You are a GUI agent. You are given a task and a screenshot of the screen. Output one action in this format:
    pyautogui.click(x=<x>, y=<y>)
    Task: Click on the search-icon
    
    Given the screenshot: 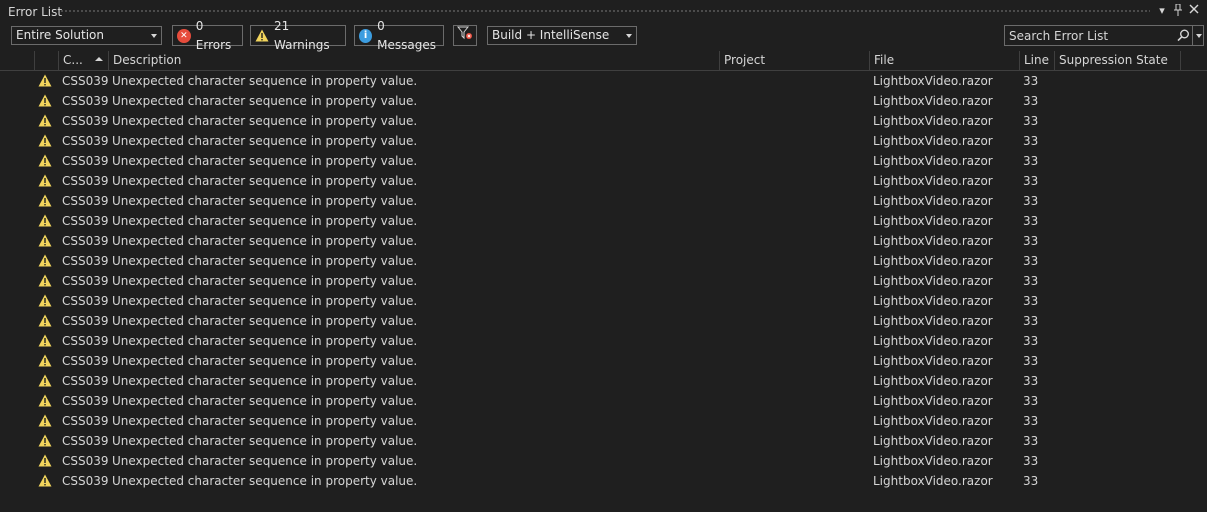 What is the action you would take?
    pyautogui.click(x=1183, y=37)
    